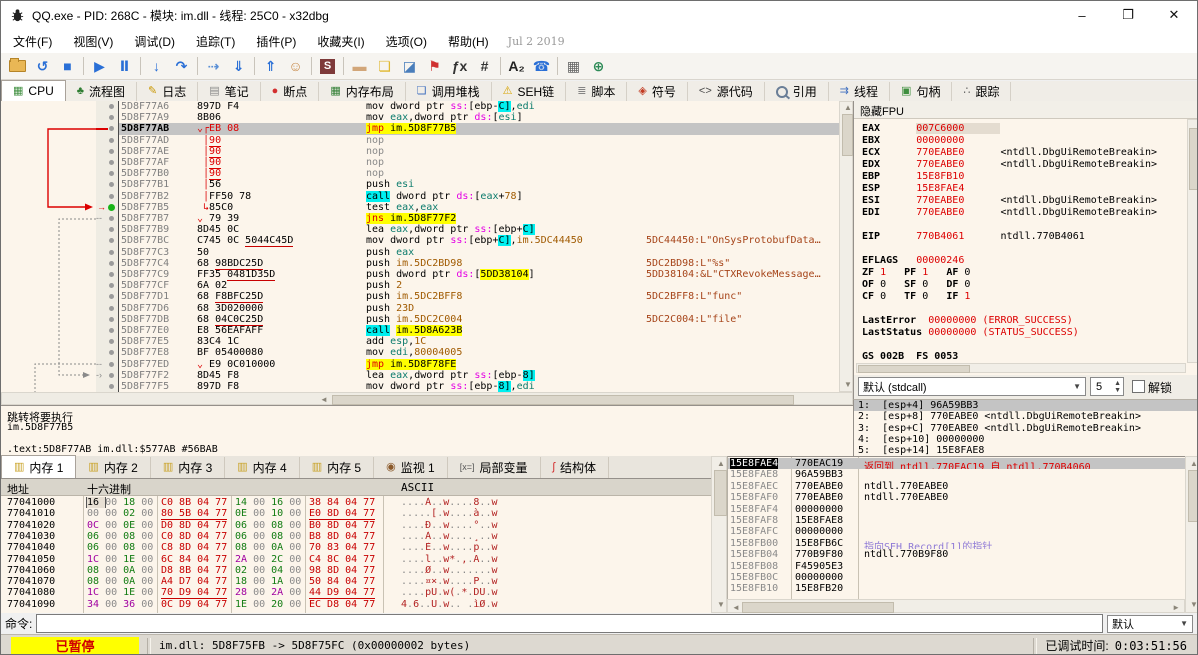  I want to click on disasm-row: 5D8F77A9 8B06 mov eax,dword ptr ds:[esi], so click(479, 118).